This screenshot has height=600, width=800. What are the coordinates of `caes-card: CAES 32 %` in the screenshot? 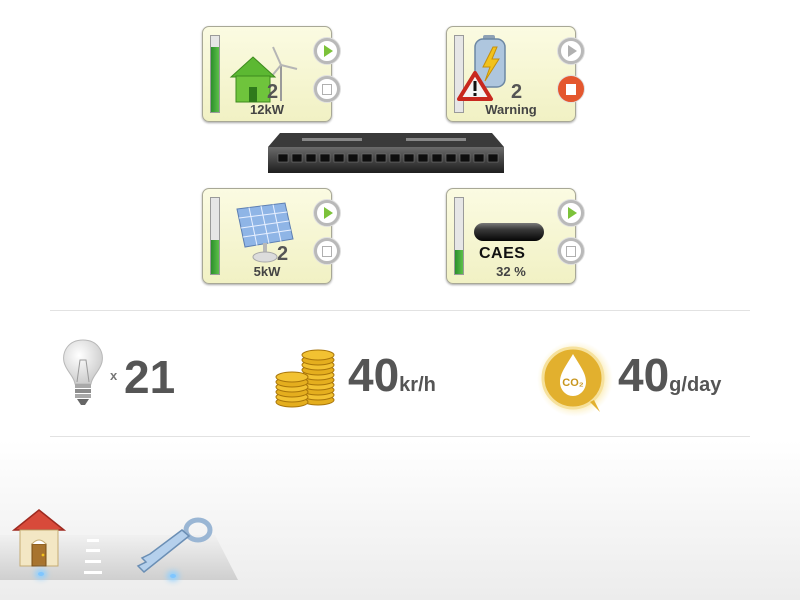 It's located at (515, 236).